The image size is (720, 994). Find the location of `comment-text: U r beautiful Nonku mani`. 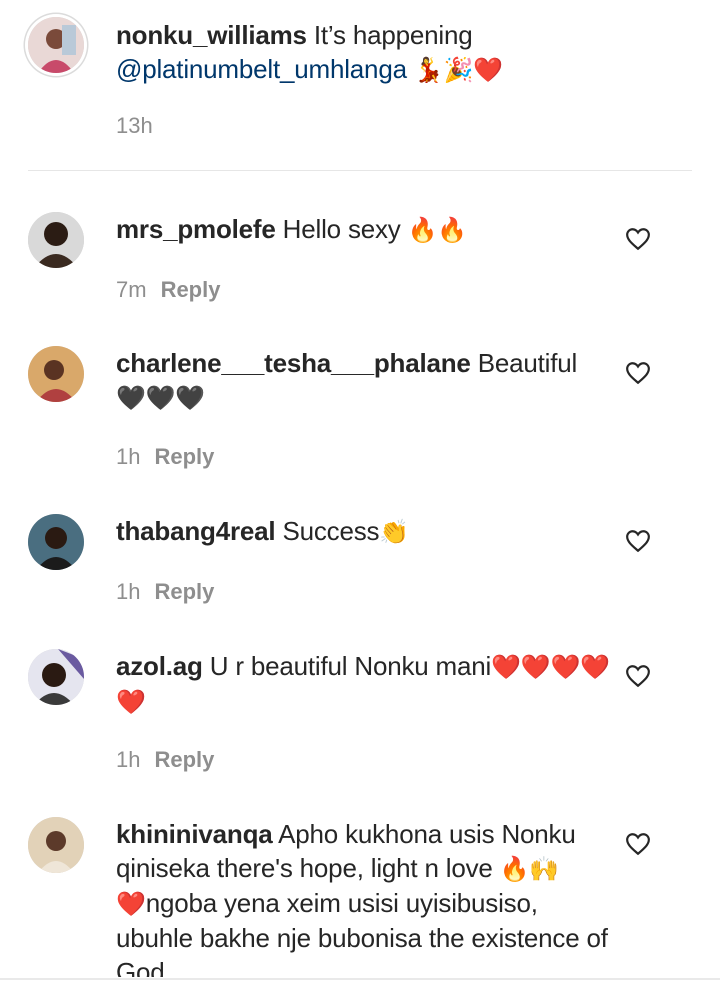

comment-text: U r beautiful Nonku mani is located at coordinates (350, 666).